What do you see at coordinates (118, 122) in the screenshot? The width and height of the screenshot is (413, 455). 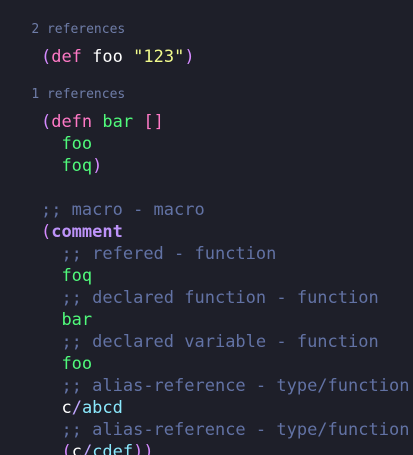 I see `symbol-bar: bar` at bounding box center [118, 122].